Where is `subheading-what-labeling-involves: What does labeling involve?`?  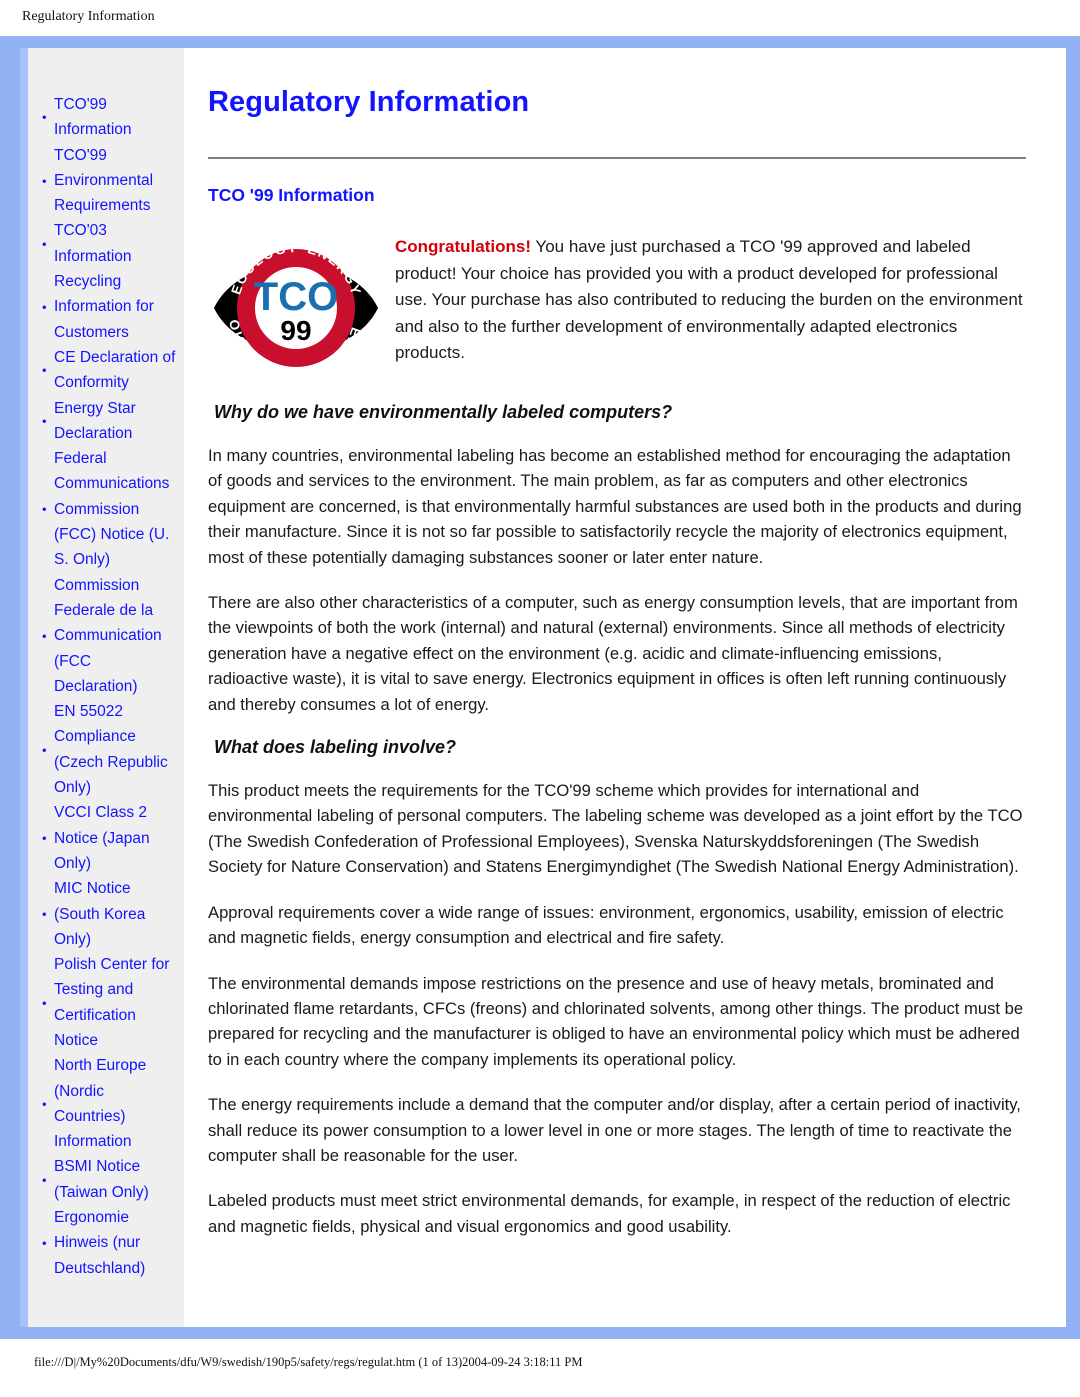
subheading-what-labeling-involves: What does labeling involve? is located at coordinates (335, 747).